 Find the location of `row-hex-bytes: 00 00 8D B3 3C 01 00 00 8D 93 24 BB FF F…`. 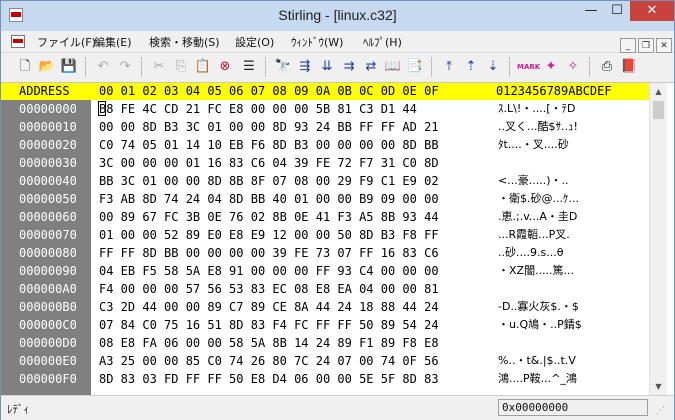

row-hex-bytes: 00 00 8D B3 3C 01 00 00 8D 93 24 BB FF F… is located at coordinates (269, 127).